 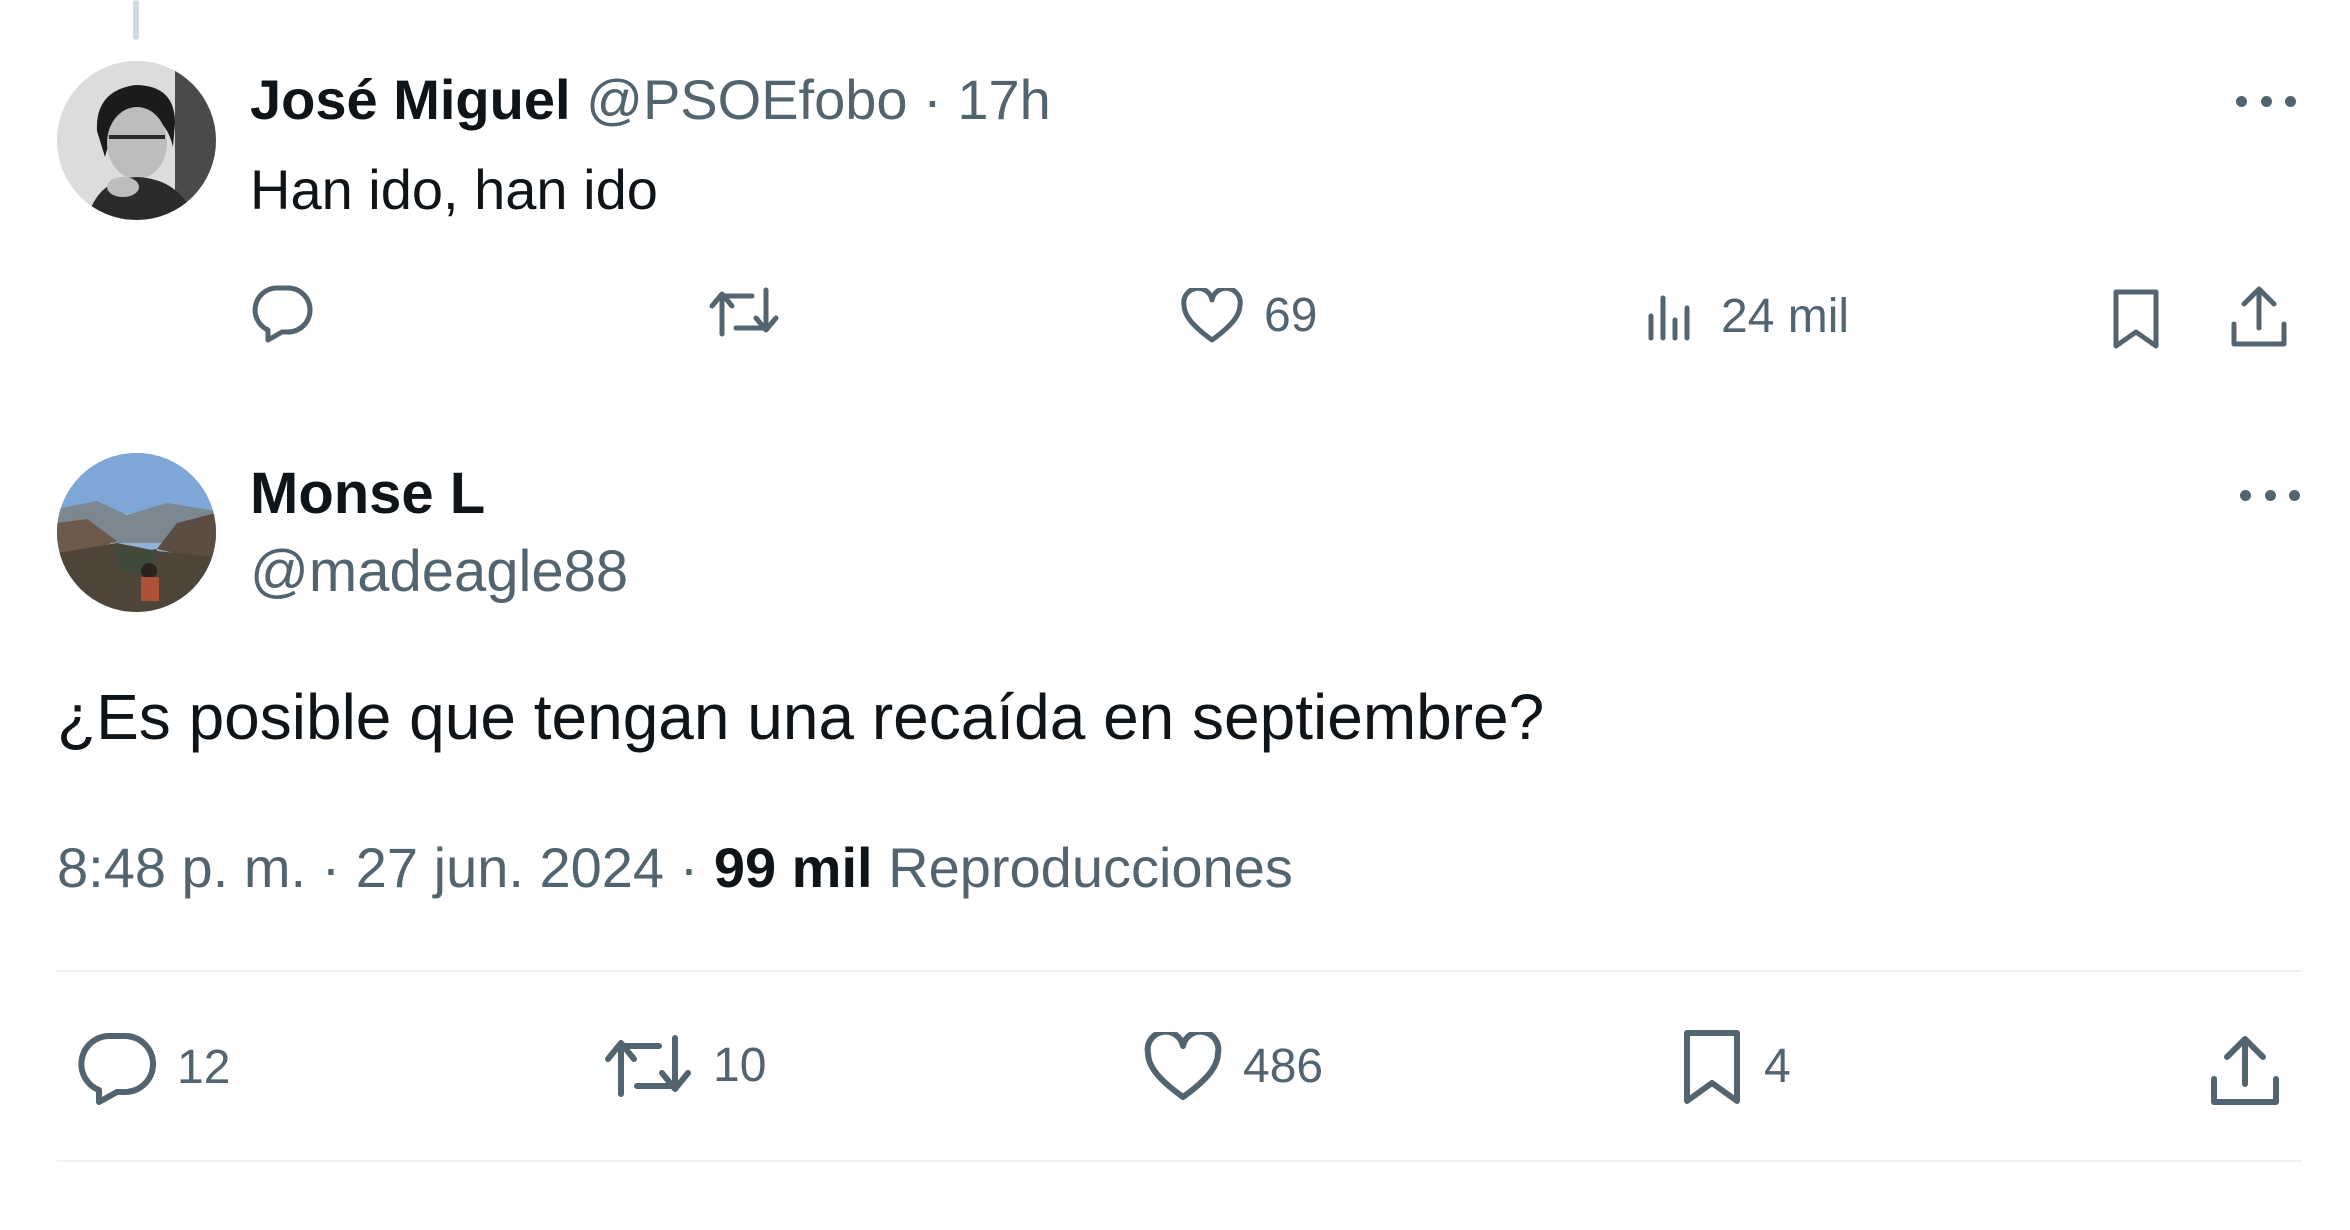 I want to click on author-name: José Miguel, so click(x=410, y=99).